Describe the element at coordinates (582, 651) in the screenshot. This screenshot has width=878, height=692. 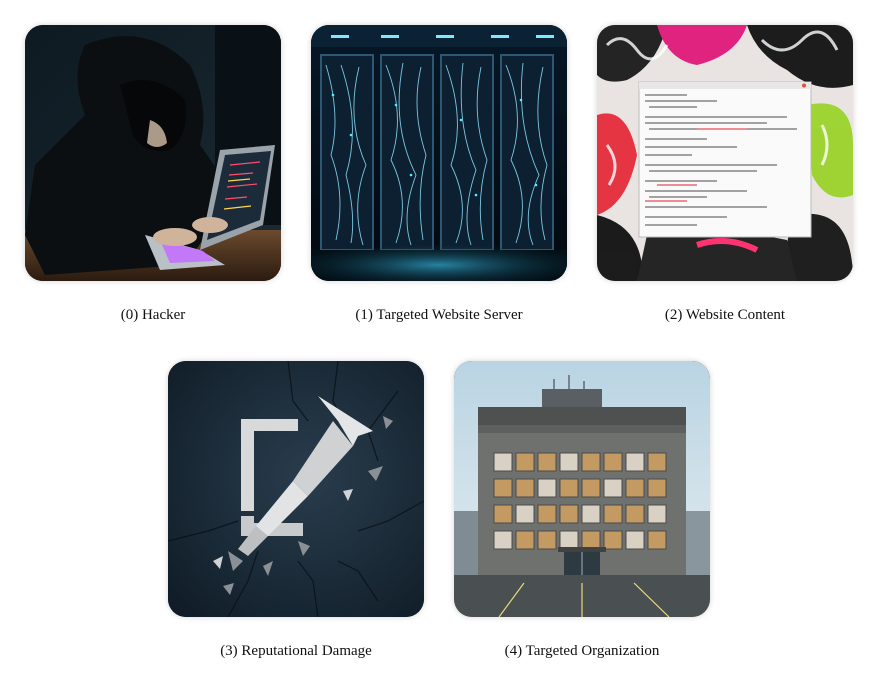
I see `panel-caption: (4) Targeted Organization` at that location.